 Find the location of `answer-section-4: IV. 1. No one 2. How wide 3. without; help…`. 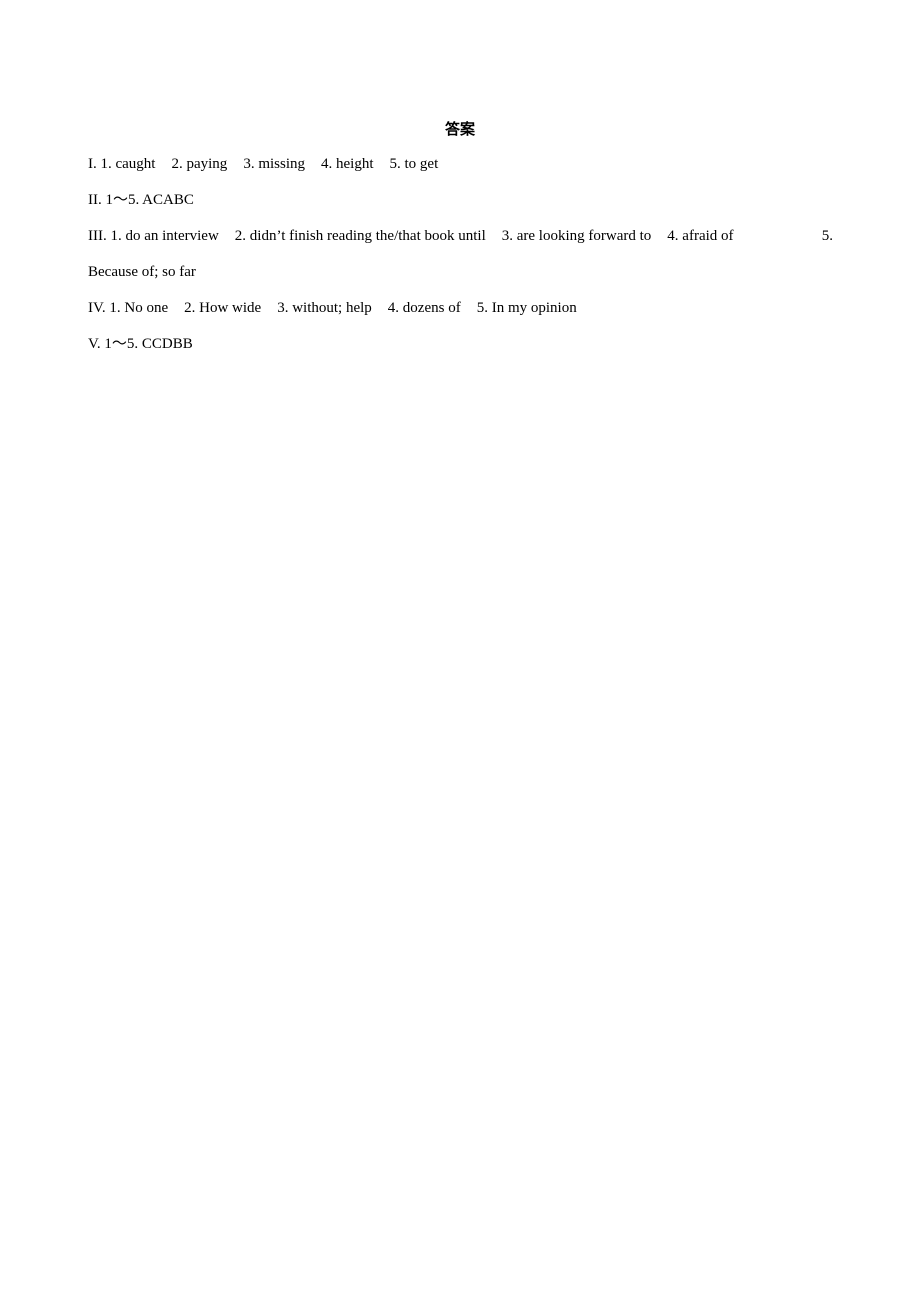

answer-section-4: IV. 1. No one 2. How wide 3. without; help… is located at coordinates (332, 308).